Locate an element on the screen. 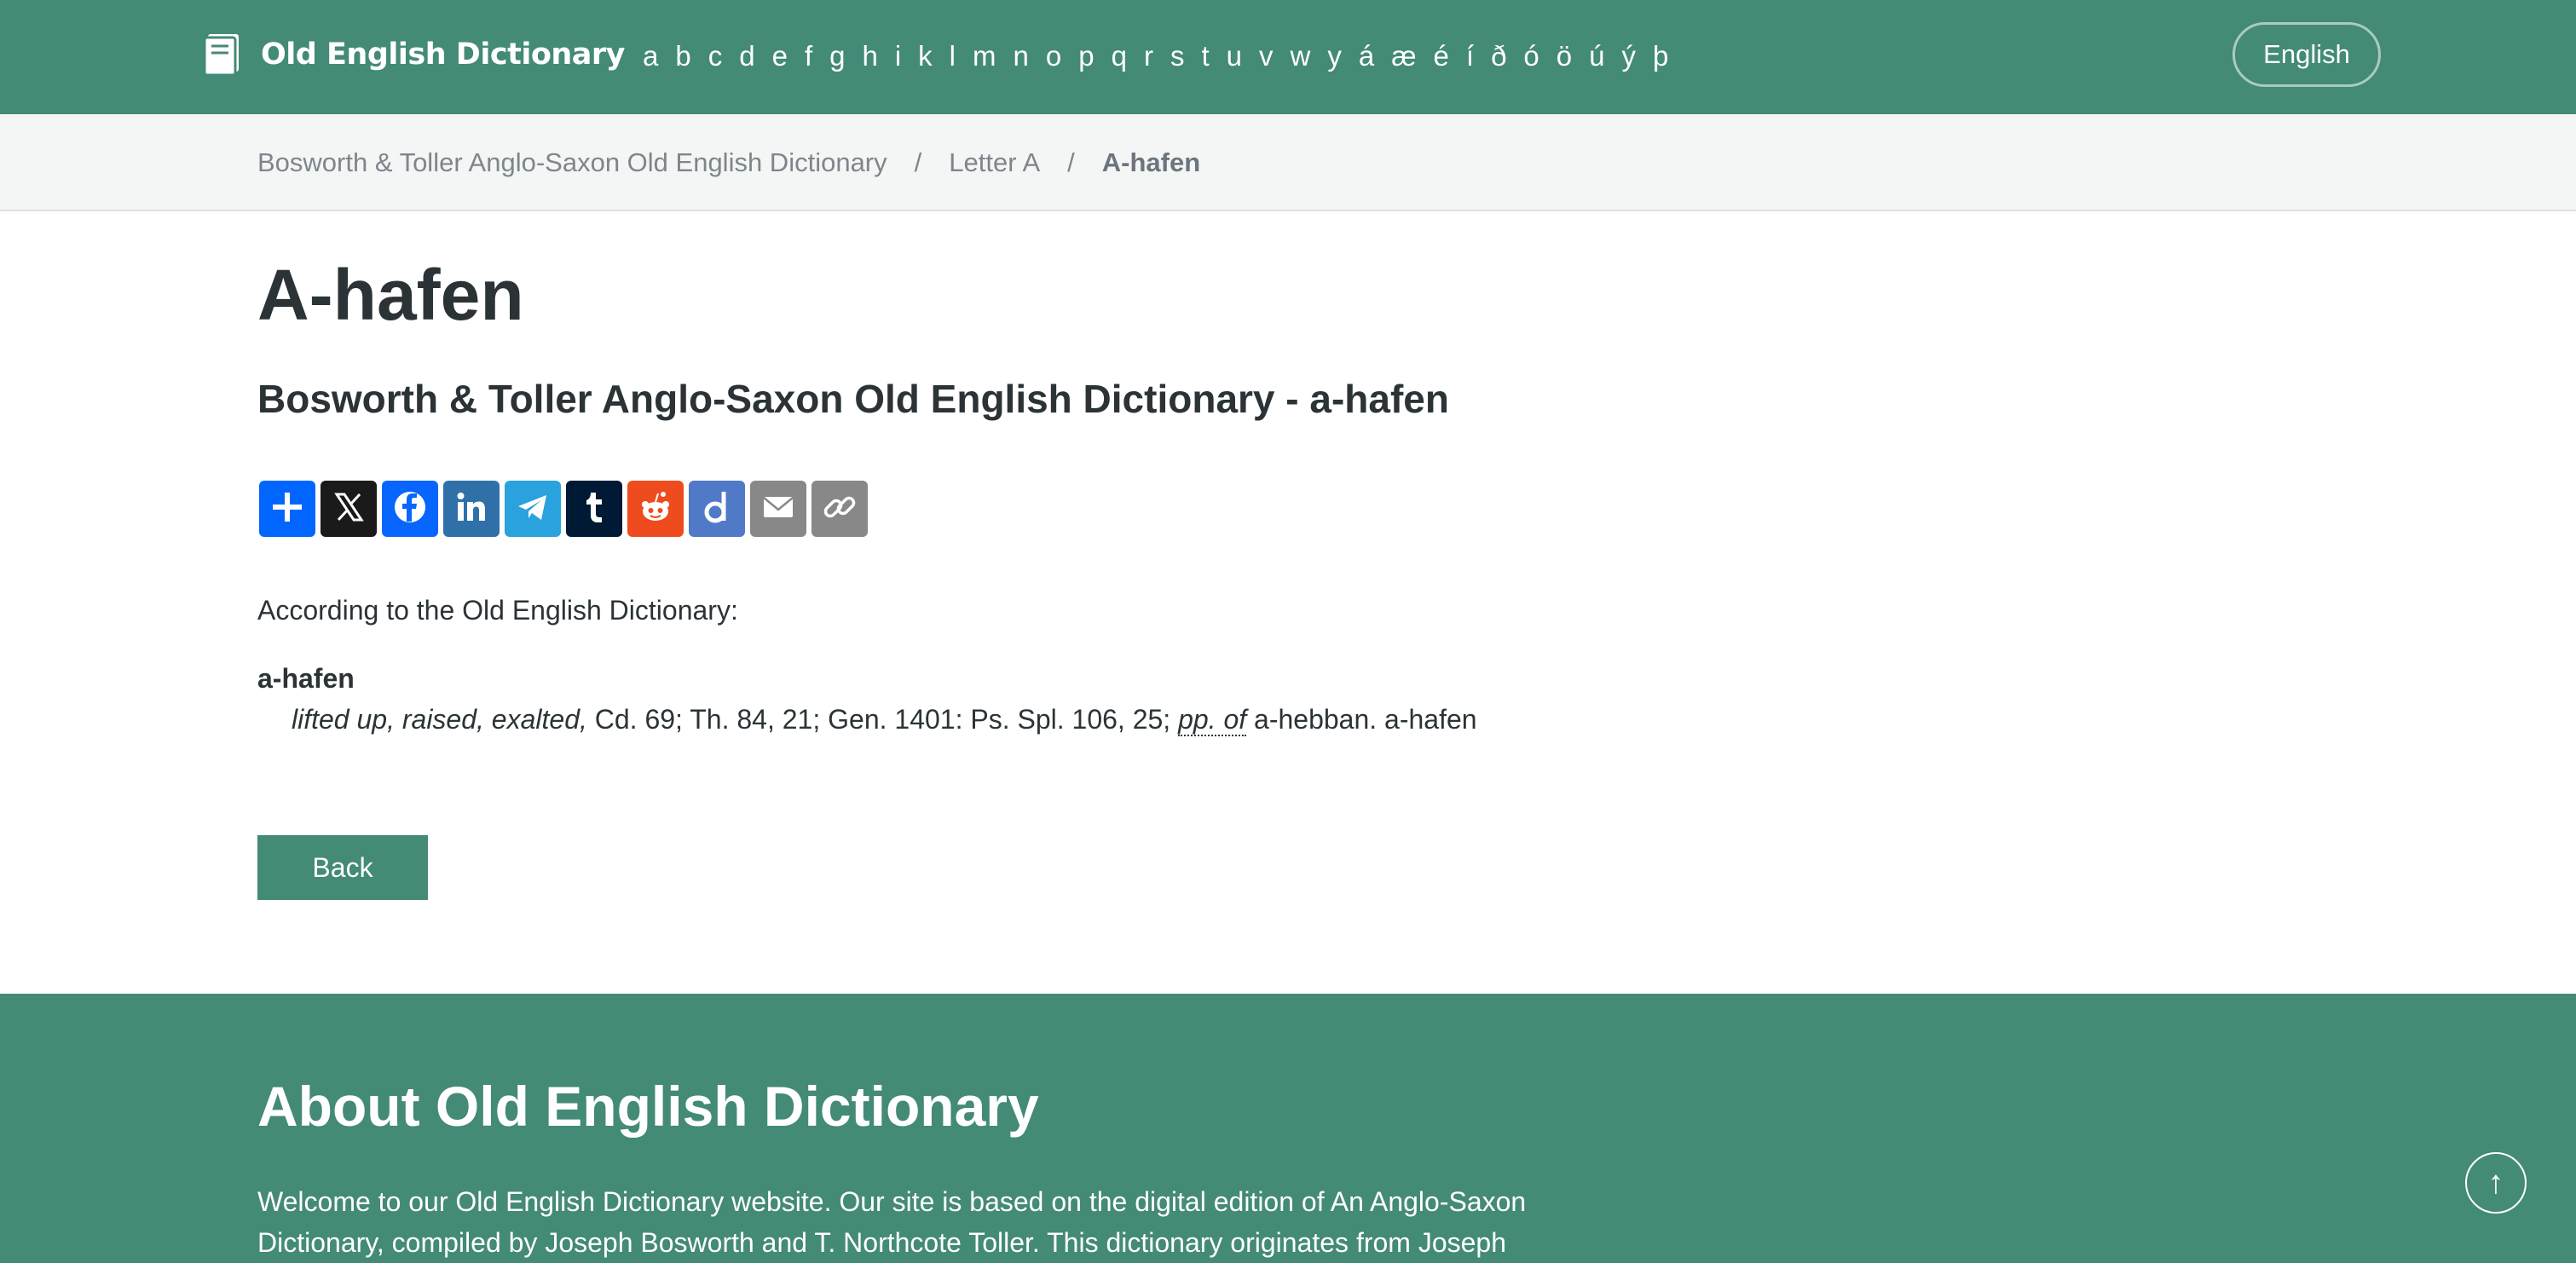 The width and height of the screenshot is (2576, 1263). letter-link-15: q is located at coordinates (1119, 56).